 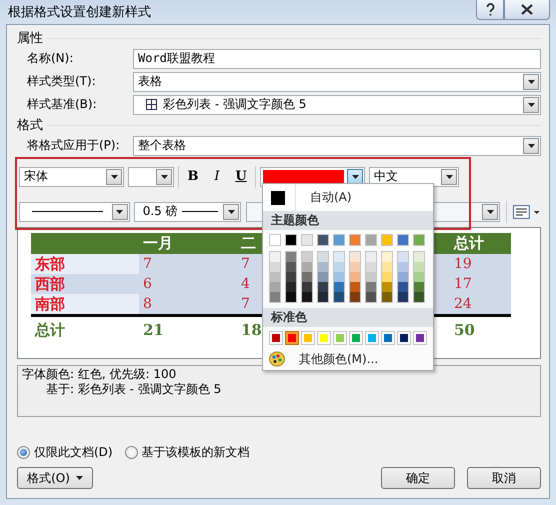 What do you see at coordinates (418, 478) in the screenshot?
I see `ok-button: 确定` at bounding box center [418, 478].